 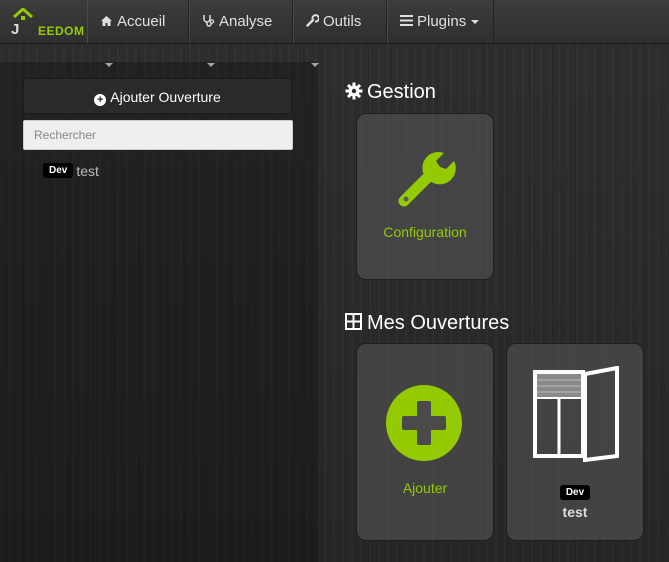 What do you see at coordinates (354, 91) in the screenshot?
I see `gear-icon` at bounding box center [354, 91].